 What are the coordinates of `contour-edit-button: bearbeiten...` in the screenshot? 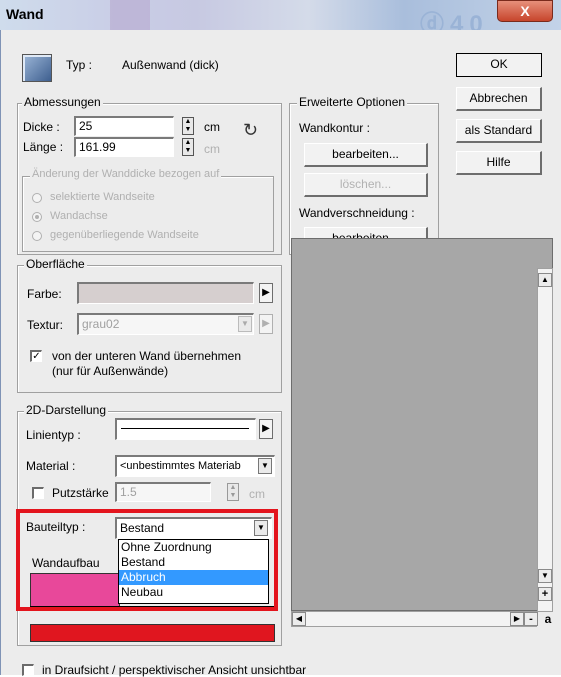 It's located at (366, 155).